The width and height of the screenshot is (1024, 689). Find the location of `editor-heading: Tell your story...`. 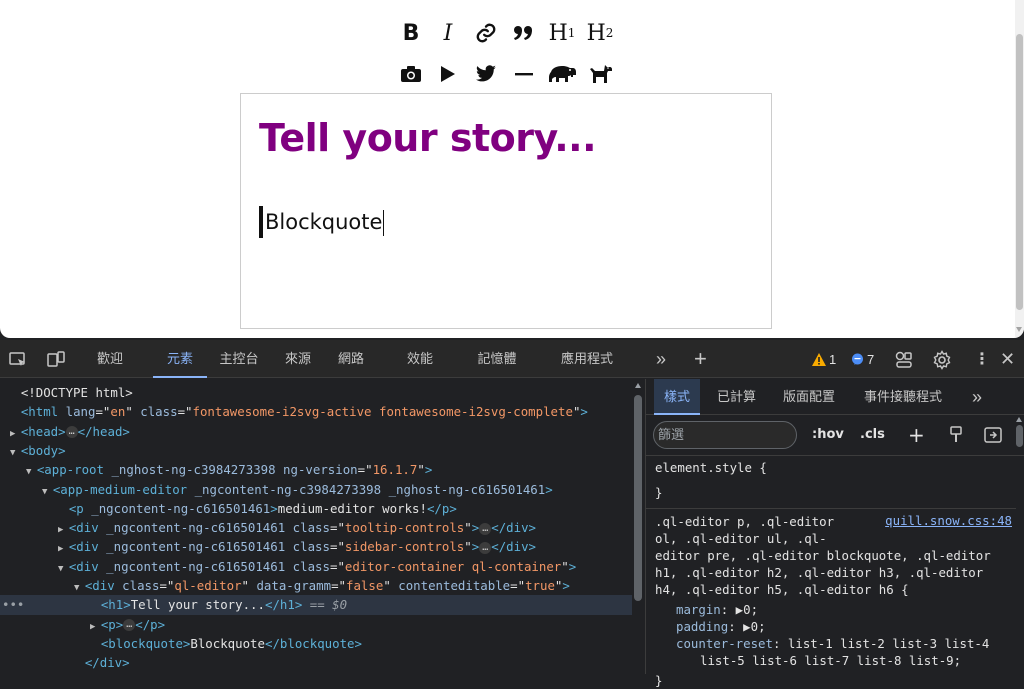

editor-heading: Tell your story... is located at coordinates (428, 138).